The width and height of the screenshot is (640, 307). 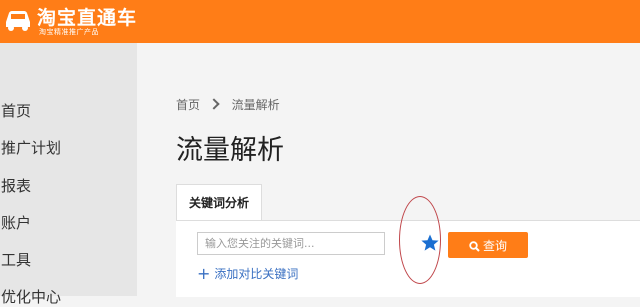 What do you see at coordinates (16, 259) in the screenshot?
I see `sidebar-item-tools: 工具` at bounding box center [16, 259].